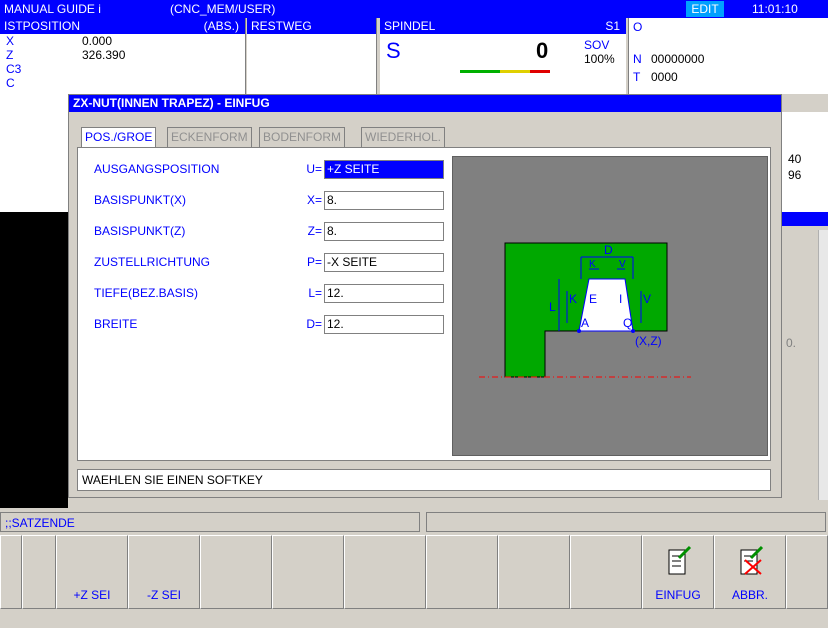 Image resolution: width=828 pixels, height=628 pixels. What do you see at coordinates (315, 293) in the screenshot?
I see `field-key-l: L=` at bounding box center [315, 293].